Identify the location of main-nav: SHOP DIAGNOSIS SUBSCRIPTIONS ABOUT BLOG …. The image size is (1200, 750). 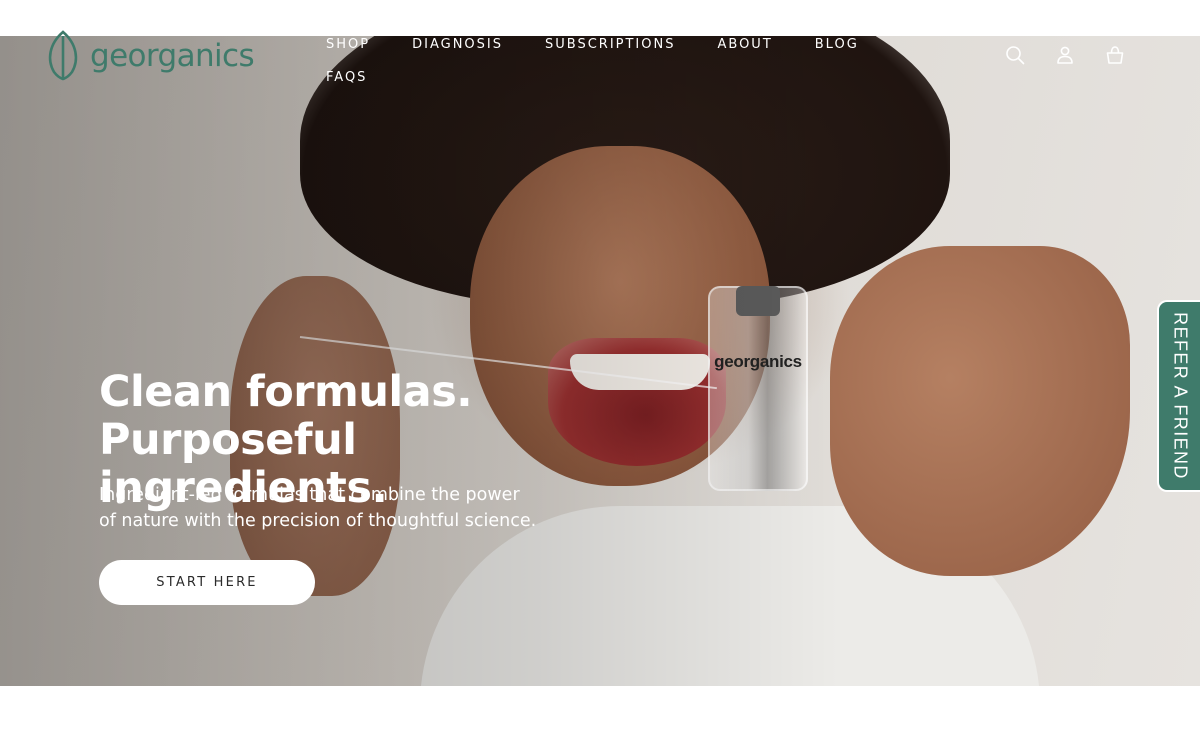
(606, 54).